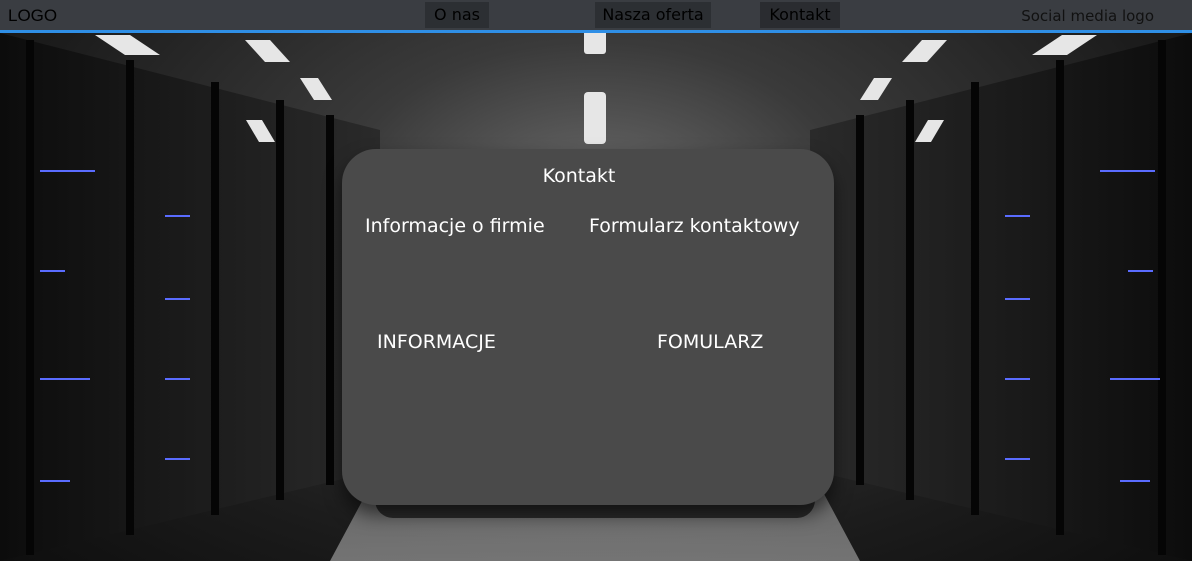  Describe the element at coordinates (1087, 16) in the screenshot. I see `social-media-logo: Social media logo` at that location.